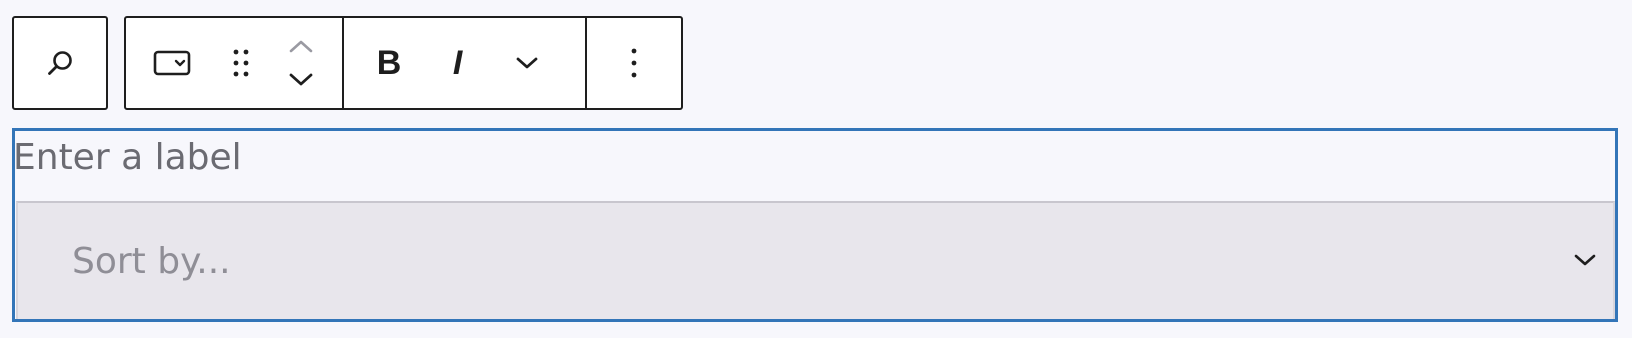 This screenshot has height=338, width=1632. I want to click on block-type-button, so click(171, 63).